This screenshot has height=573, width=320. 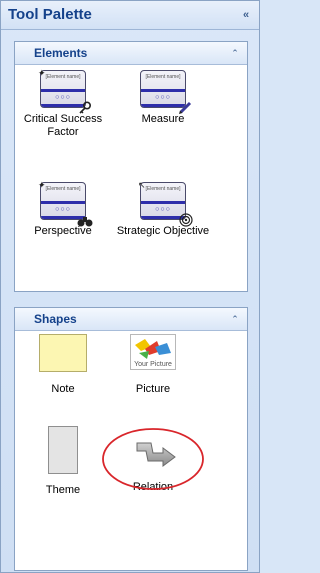 I want to click on picture-caption: Your Picture, so click(x=153, y=364).